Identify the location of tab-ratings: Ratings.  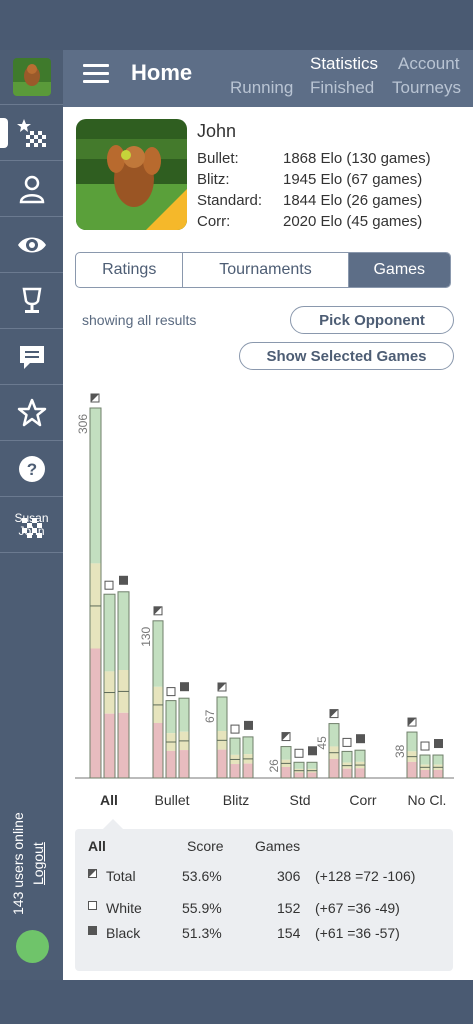
(130, 270).